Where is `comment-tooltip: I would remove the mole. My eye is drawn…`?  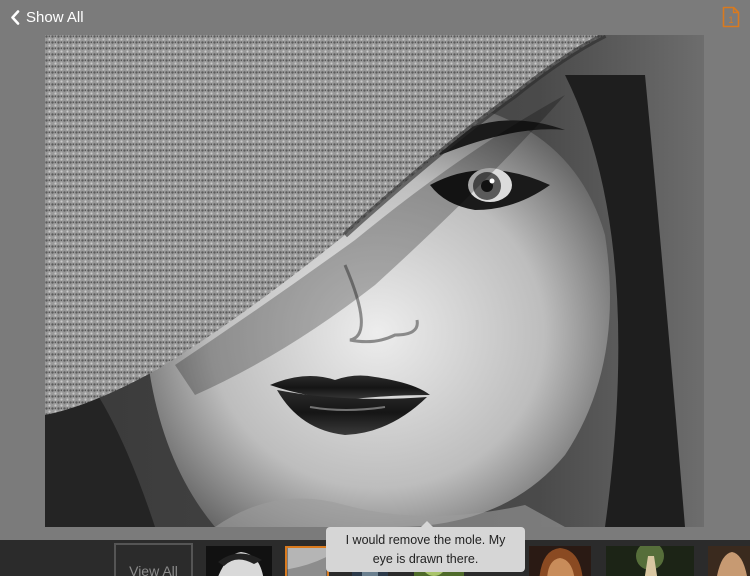 comment-tooltip: I would remove the mole. My eye is drawn… is located at coordinates (425, 549).